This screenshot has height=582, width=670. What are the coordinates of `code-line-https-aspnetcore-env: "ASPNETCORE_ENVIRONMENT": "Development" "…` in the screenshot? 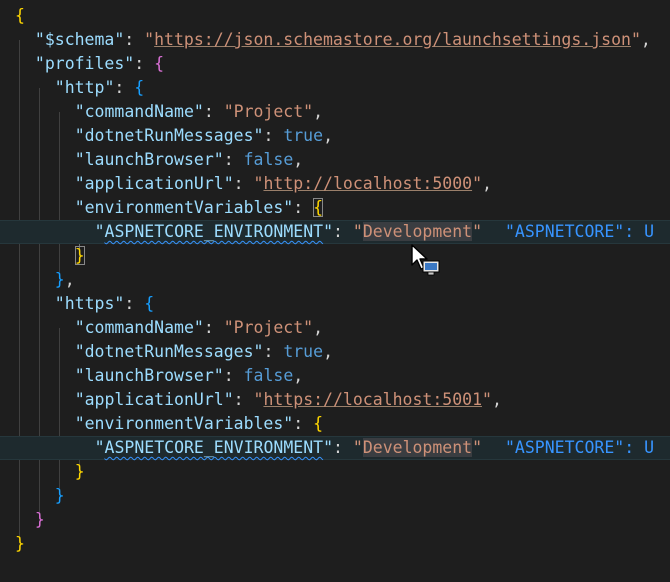 It's located at (335, 448).